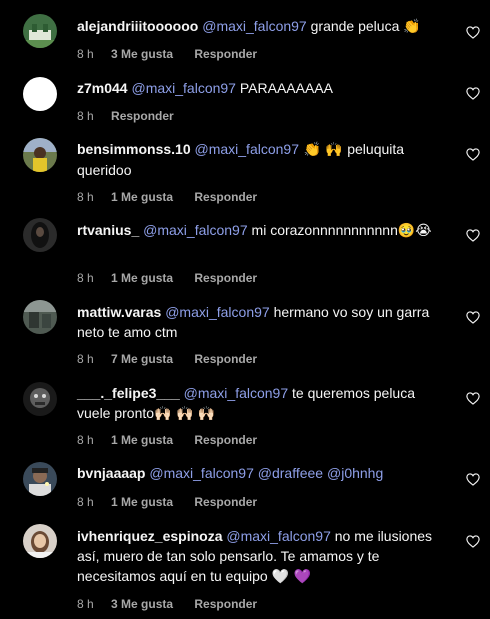 This screenshot has height=619, width=490. What do you see at coordinates (355, 473) in the screenshot?
I see `mention-link: @j0hnhg` at bounding box center [355, 473].